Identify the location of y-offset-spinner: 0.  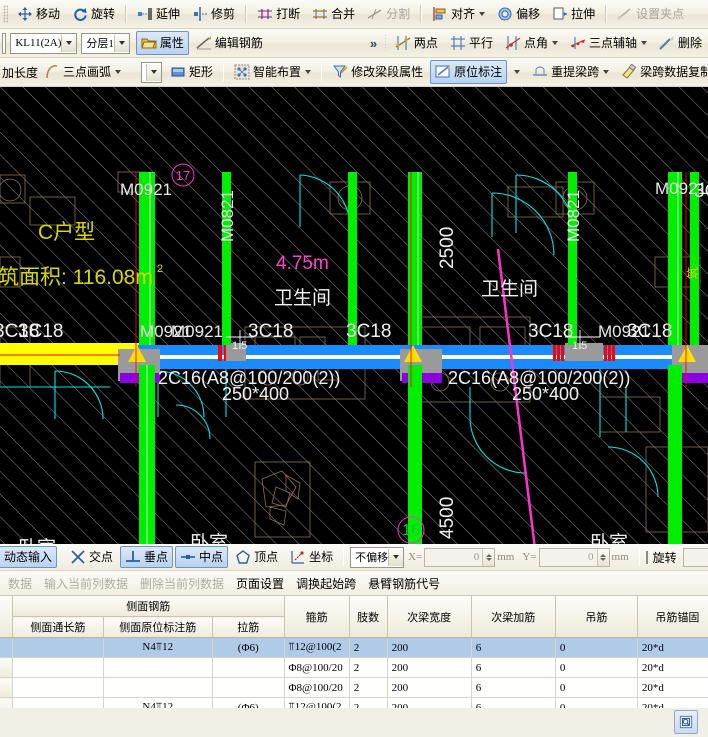
(574, 557).